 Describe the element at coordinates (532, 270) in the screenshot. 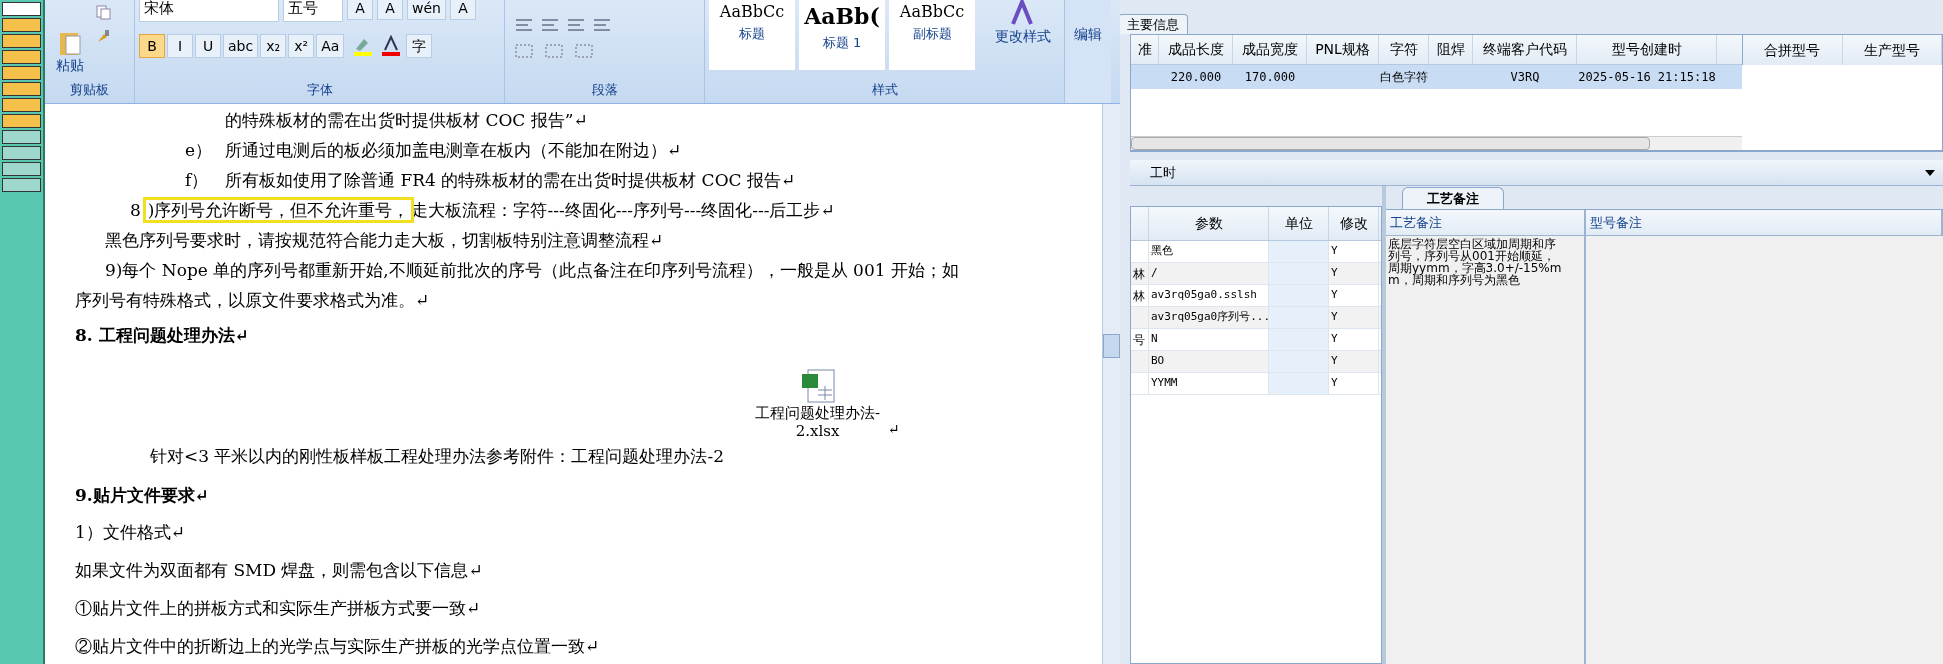

I see `paragraph: 9)每个 Nope 单的序列号都重新开始,不顺延前批次的序号（此点备注在印序列号流程），一般是从 001 开始；如` at that location.